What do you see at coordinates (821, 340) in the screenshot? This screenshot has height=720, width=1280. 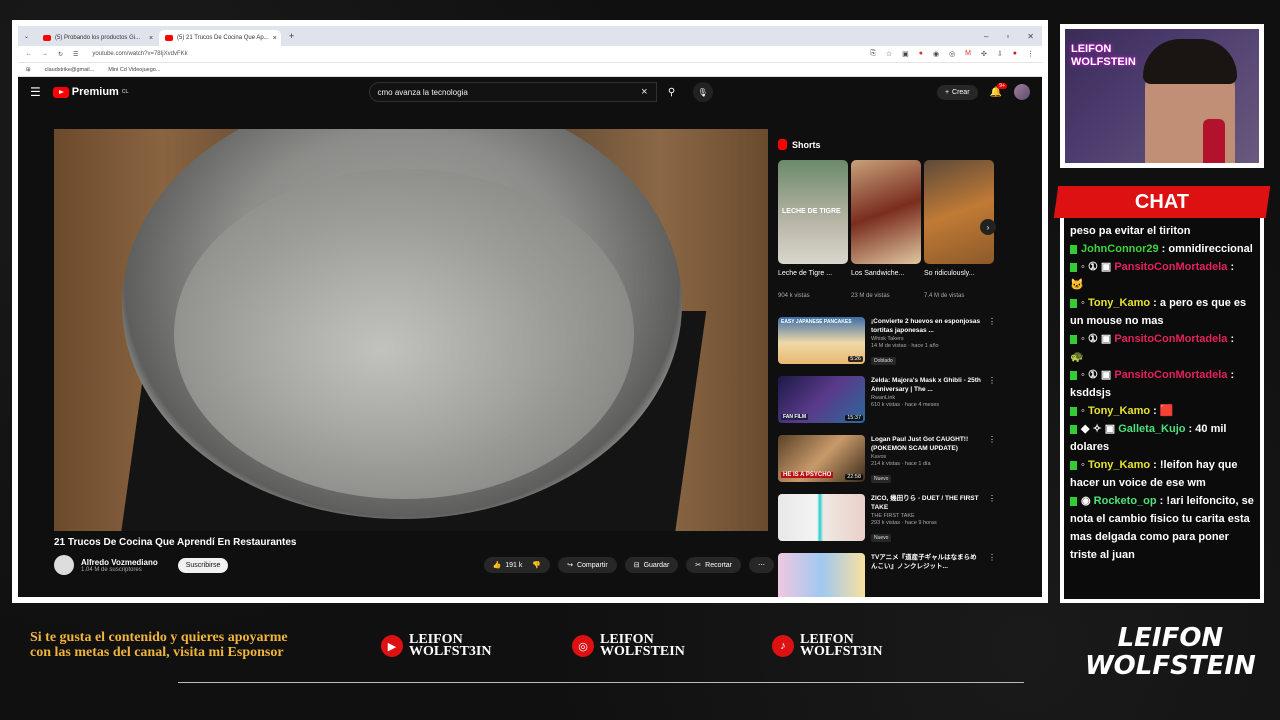 I see `video-thumbnail: EASY JAPANESE PANCAKES 5:26` at bounding box center [821, 340].